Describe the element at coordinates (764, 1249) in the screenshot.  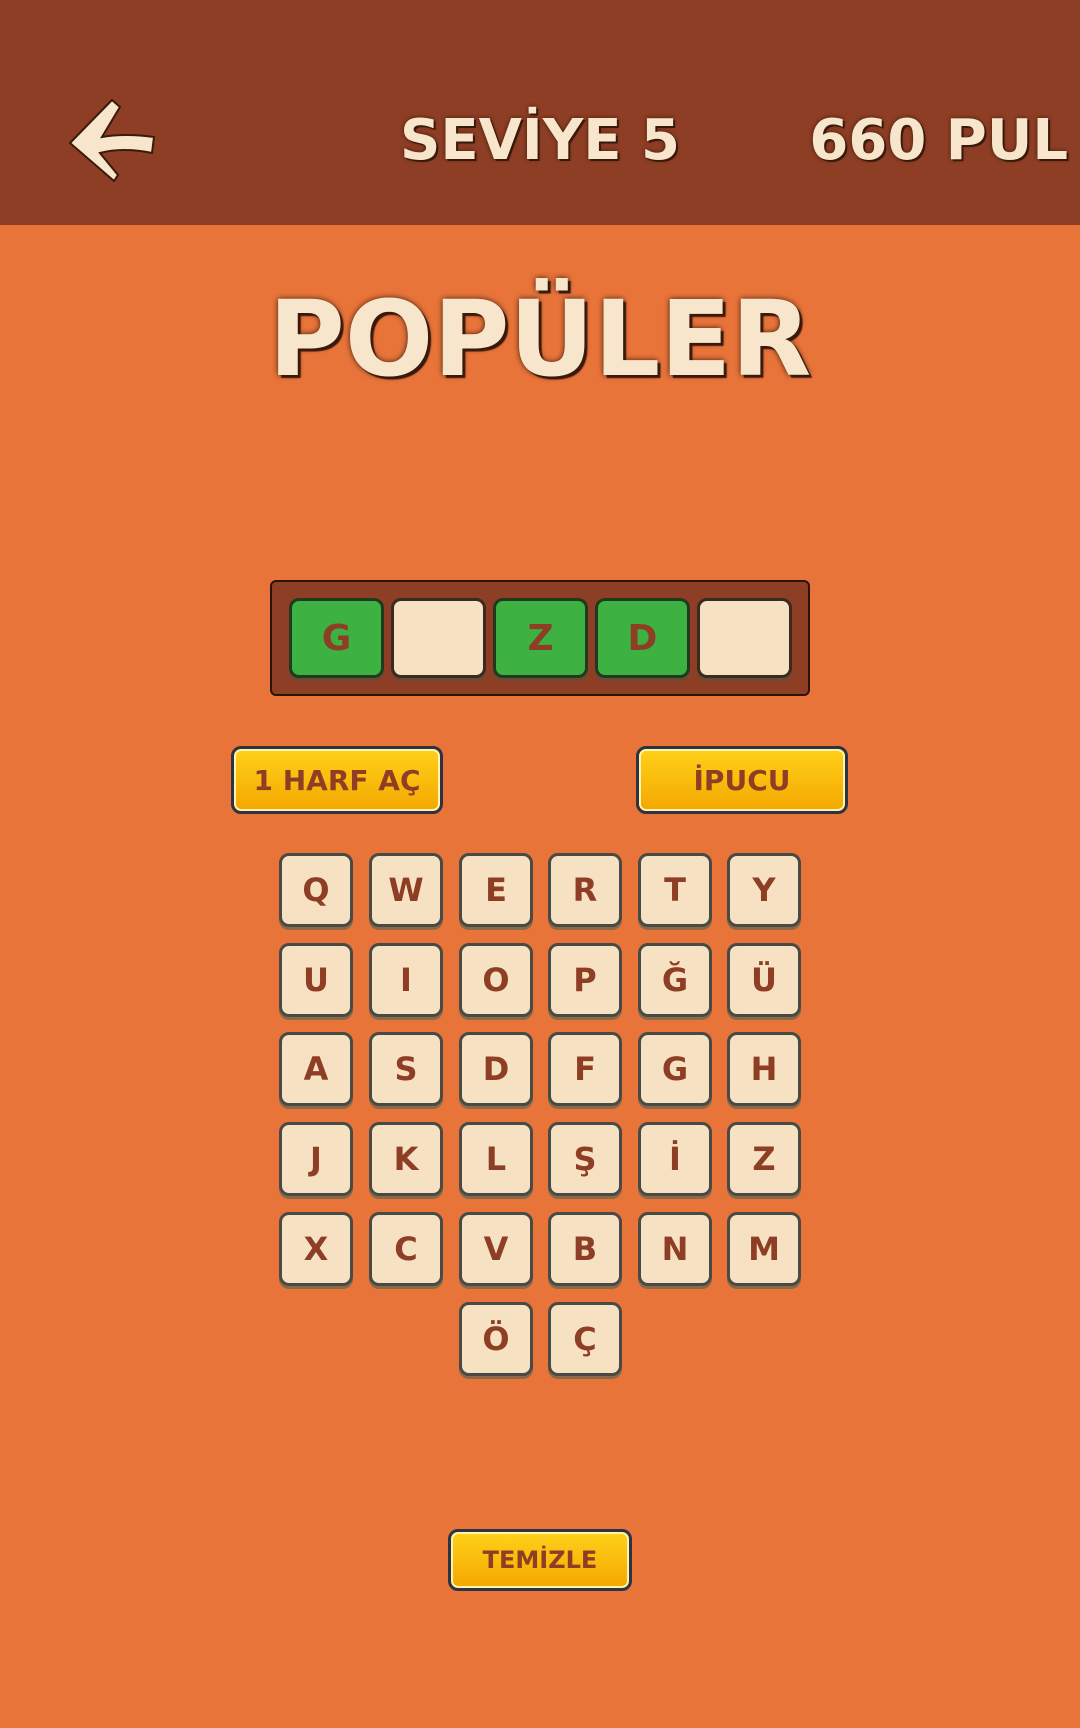
I see `key: M` at that location.